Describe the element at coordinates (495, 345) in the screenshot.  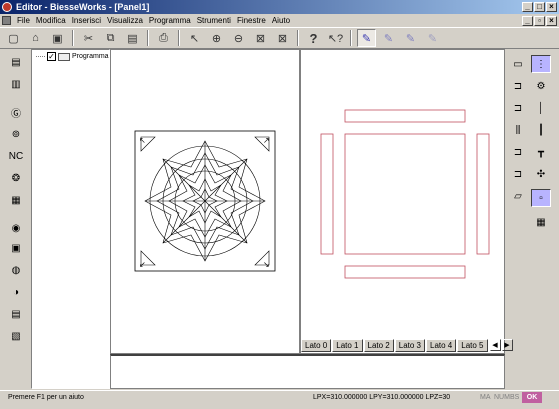
I see `tab-scroll-left-icon: ◀` at that location.